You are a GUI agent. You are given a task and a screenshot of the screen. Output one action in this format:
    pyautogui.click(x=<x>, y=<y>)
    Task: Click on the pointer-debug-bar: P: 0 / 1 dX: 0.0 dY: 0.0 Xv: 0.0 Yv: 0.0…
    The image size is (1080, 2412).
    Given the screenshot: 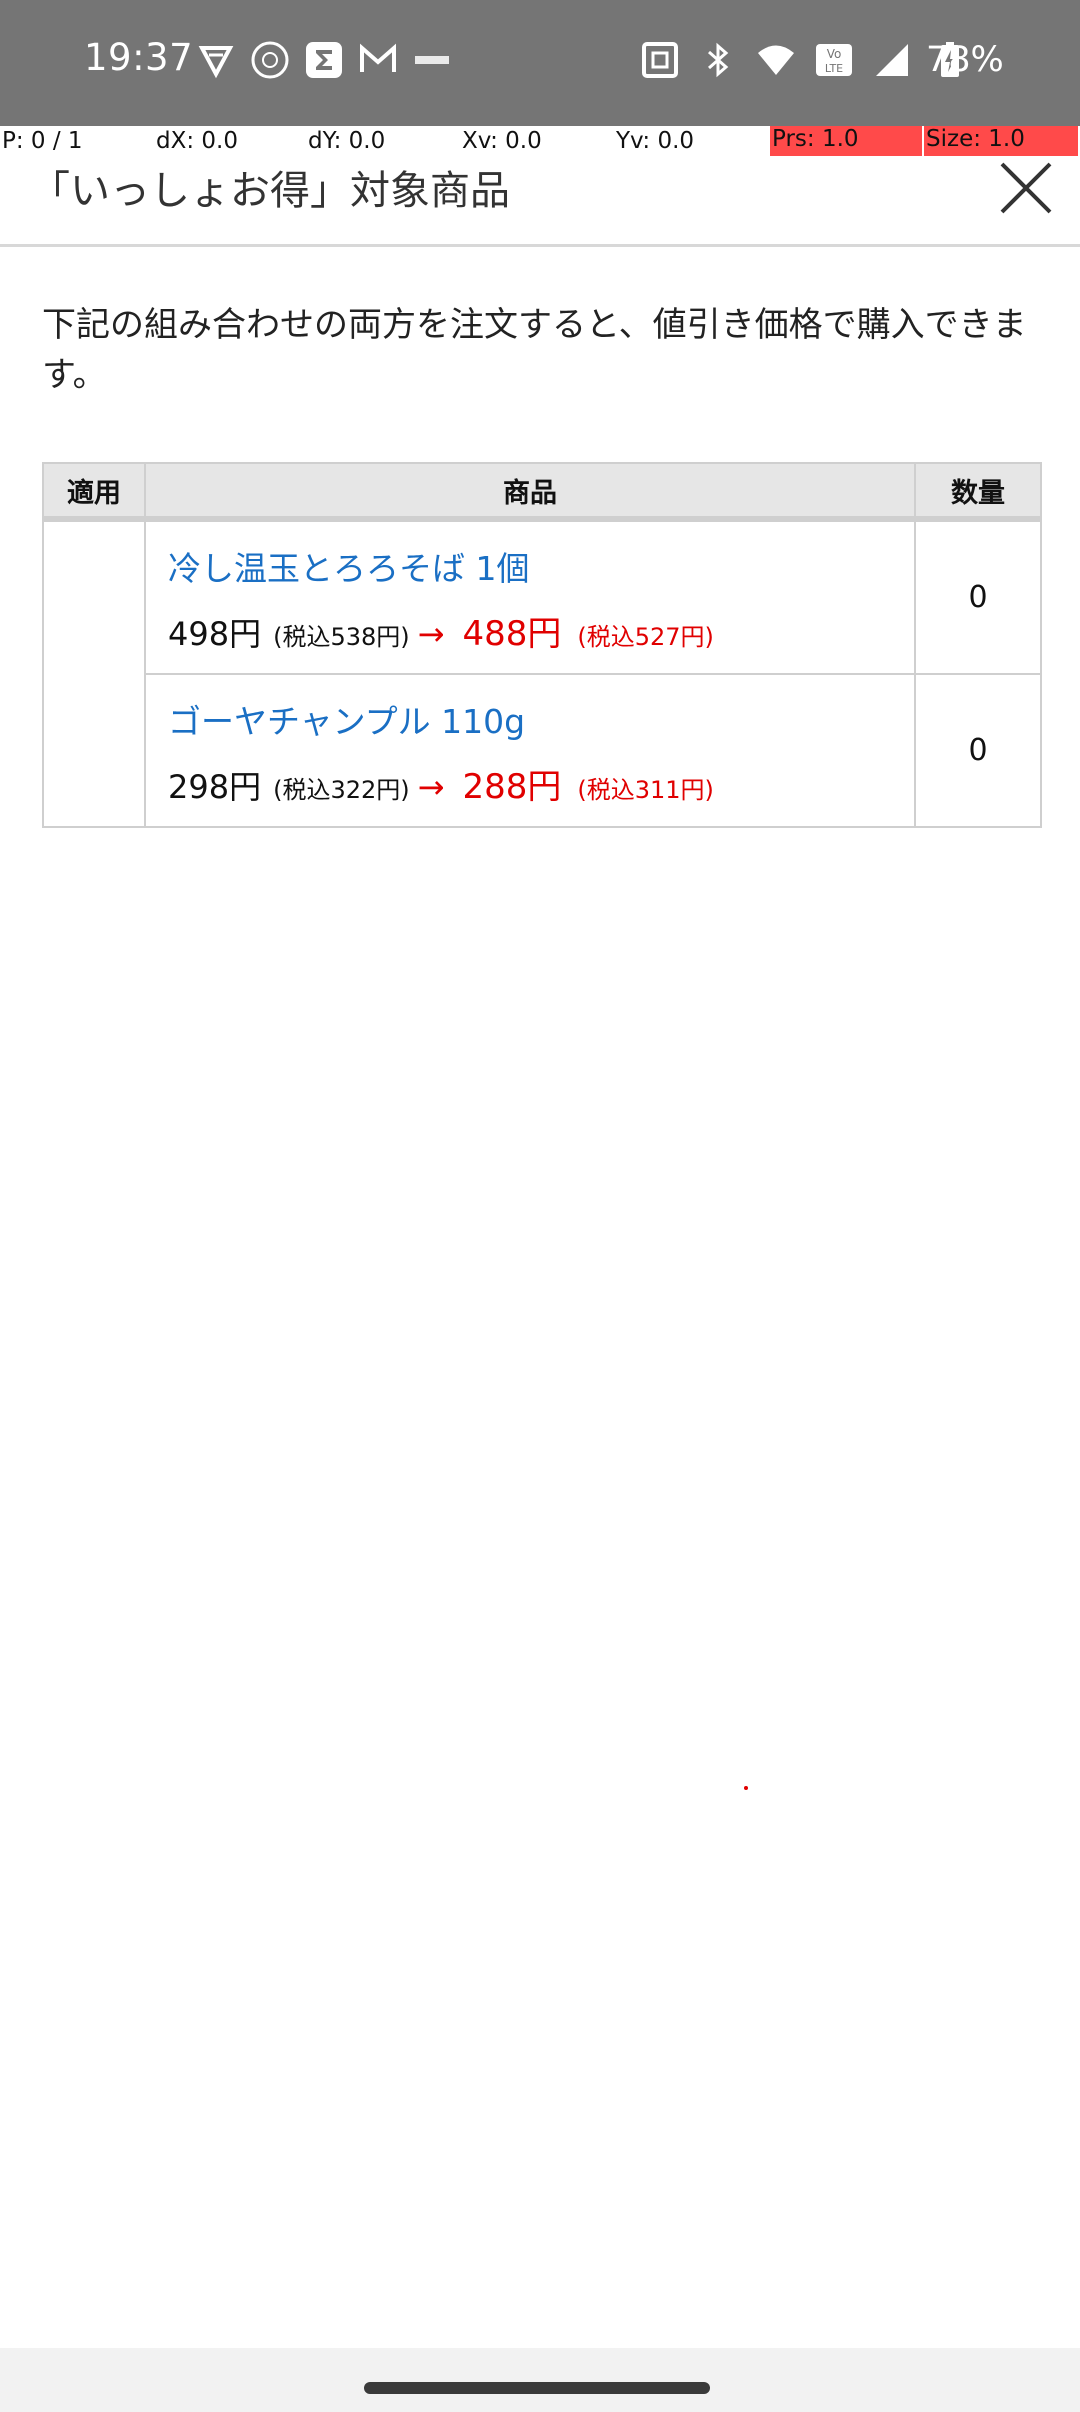 What is the action you would take?
    pyautogui.click(x=540, y=142)
    